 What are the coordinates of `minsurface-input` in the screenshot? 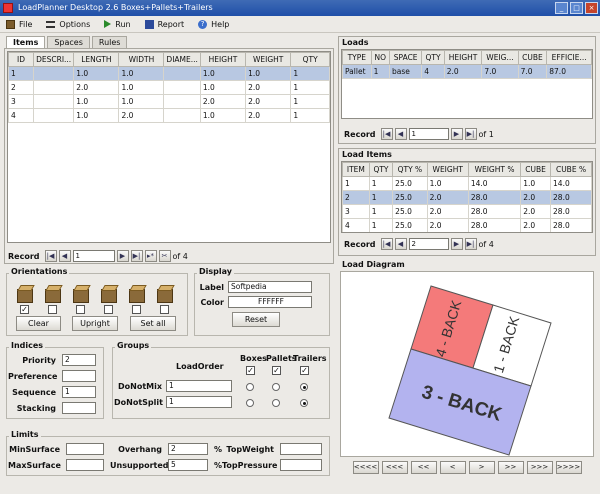 It's located at (85, 449).